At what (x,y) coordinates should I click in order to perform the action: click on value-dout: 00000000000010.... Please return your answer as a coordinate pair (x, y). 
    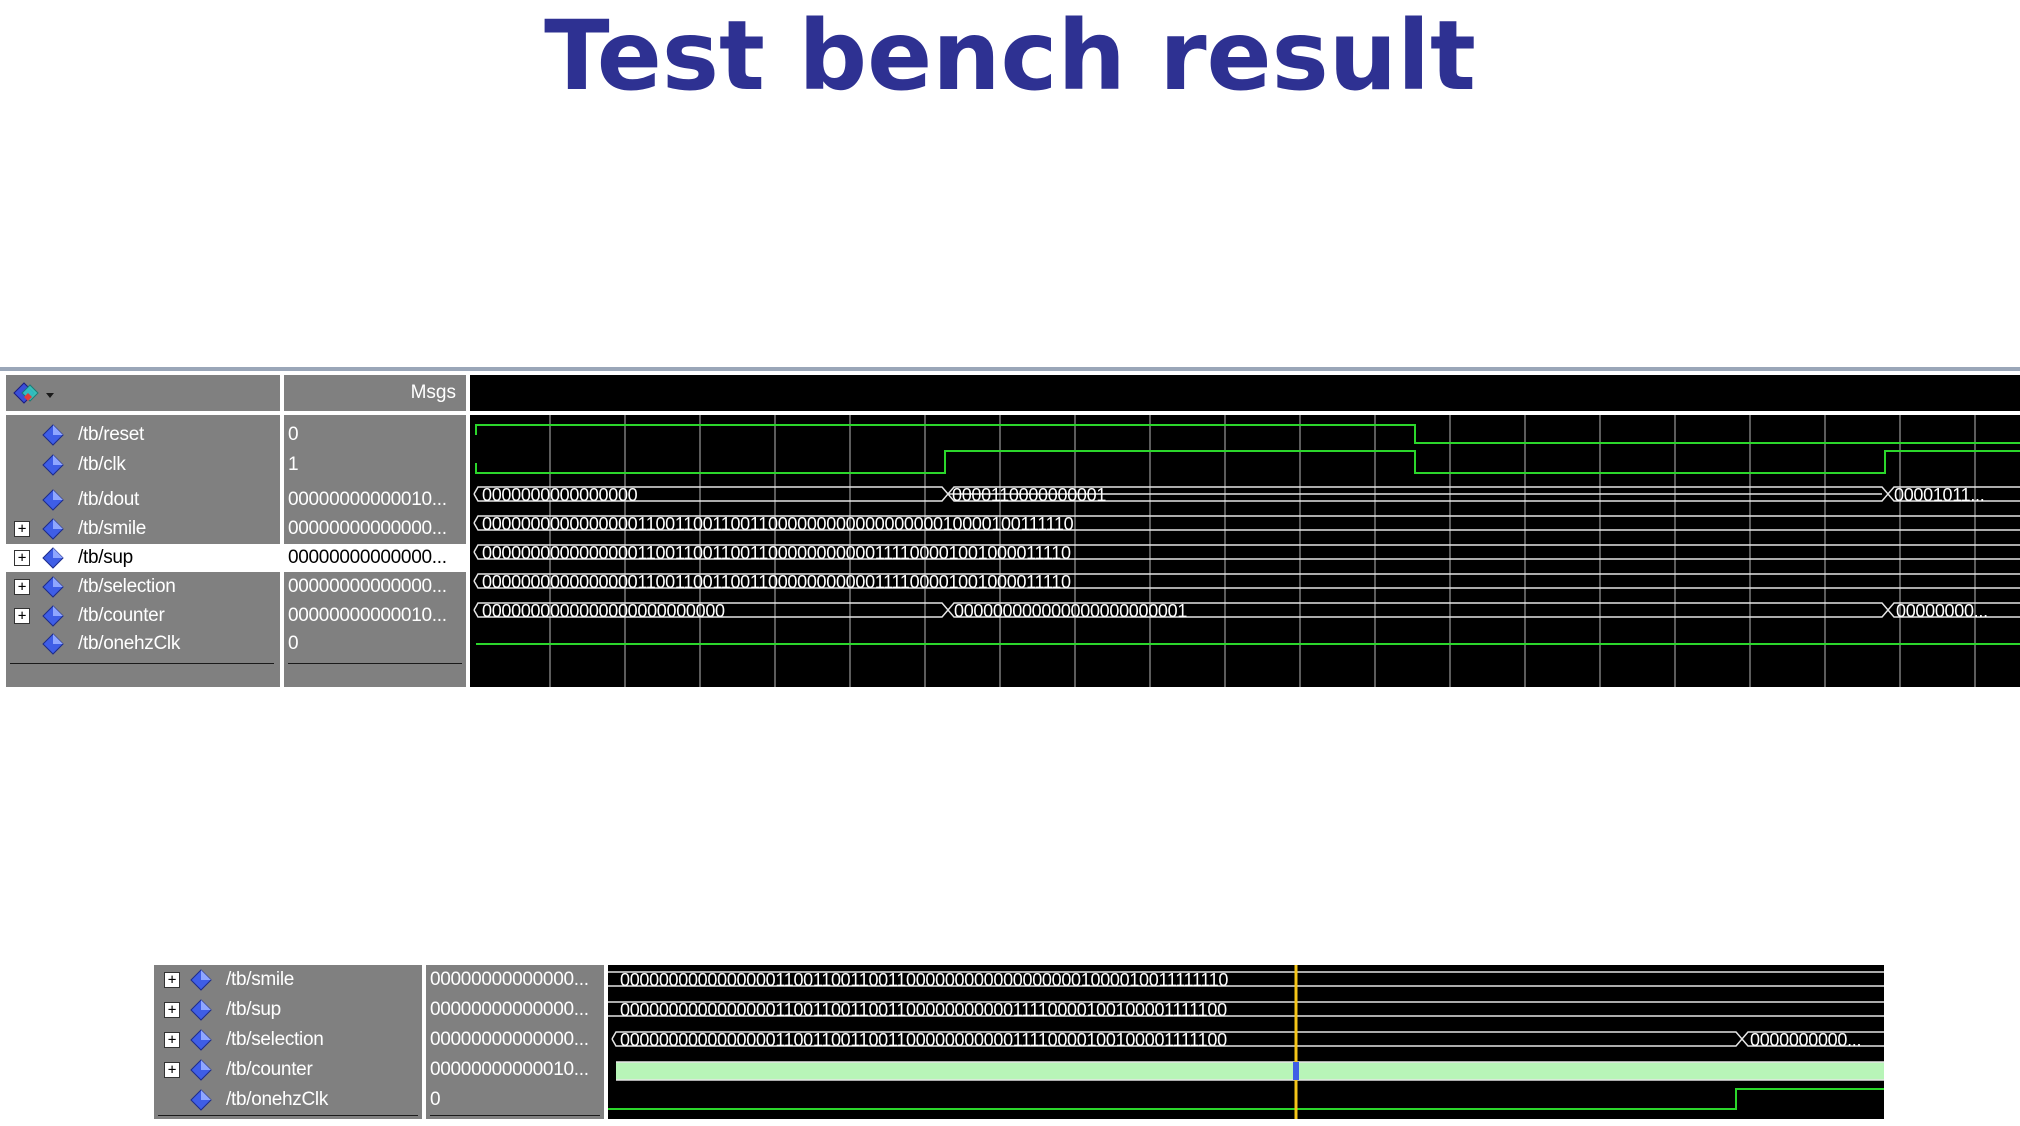
    Looking at the image, I should click on (367, 499).